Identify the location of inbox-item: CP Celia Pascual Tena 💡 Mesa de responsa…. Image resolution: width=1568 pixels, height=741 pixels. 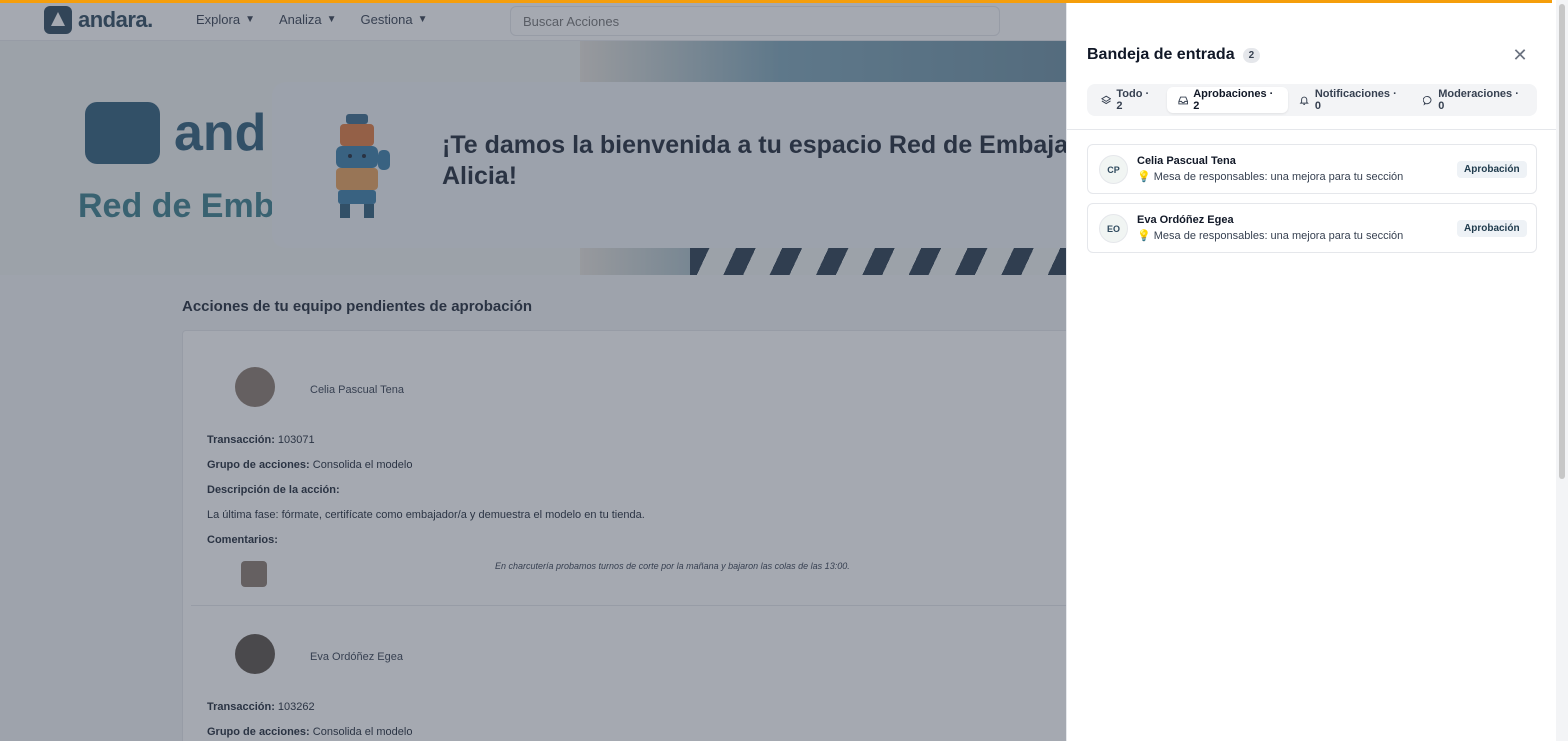
(1312, 169).